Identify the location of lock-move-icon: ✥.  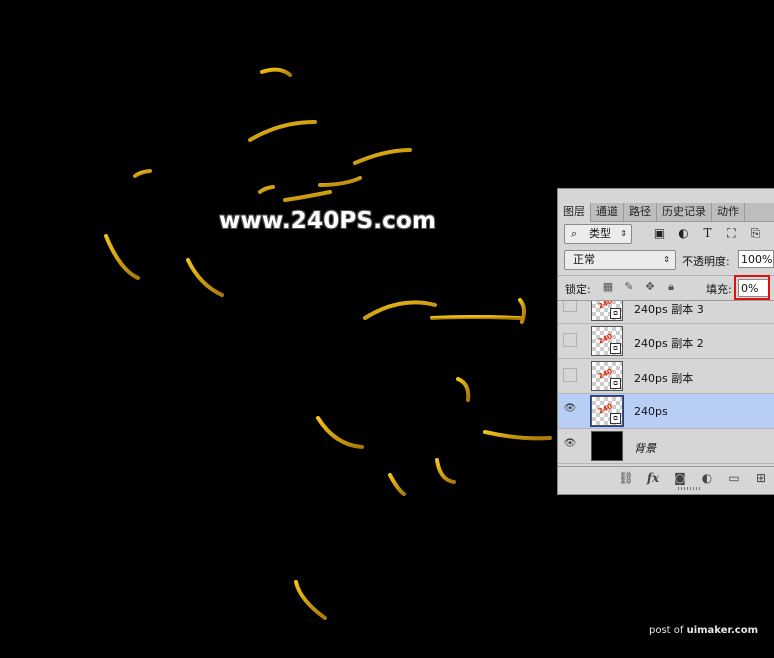
(650, 287).